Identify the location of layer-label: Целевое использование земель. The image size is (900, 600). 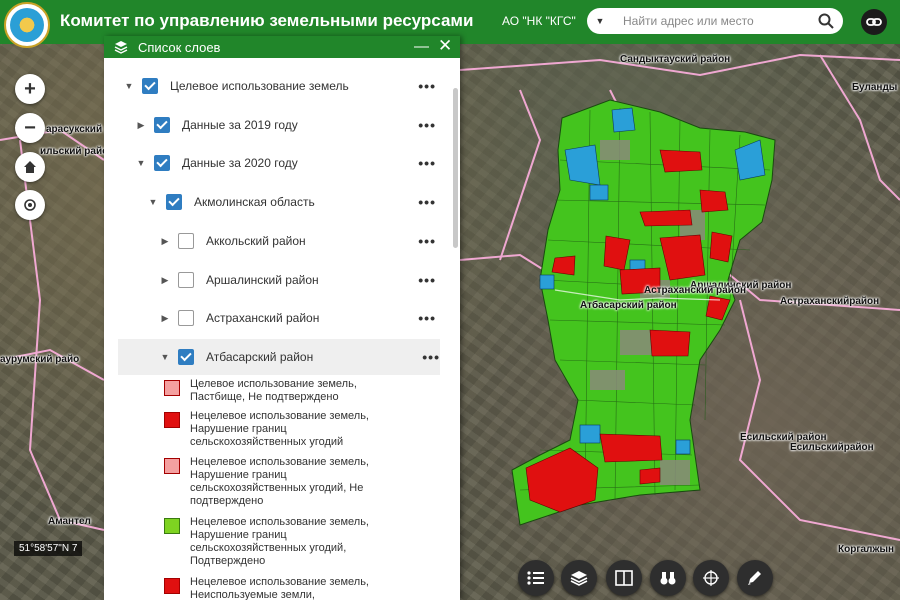
(259, 86).